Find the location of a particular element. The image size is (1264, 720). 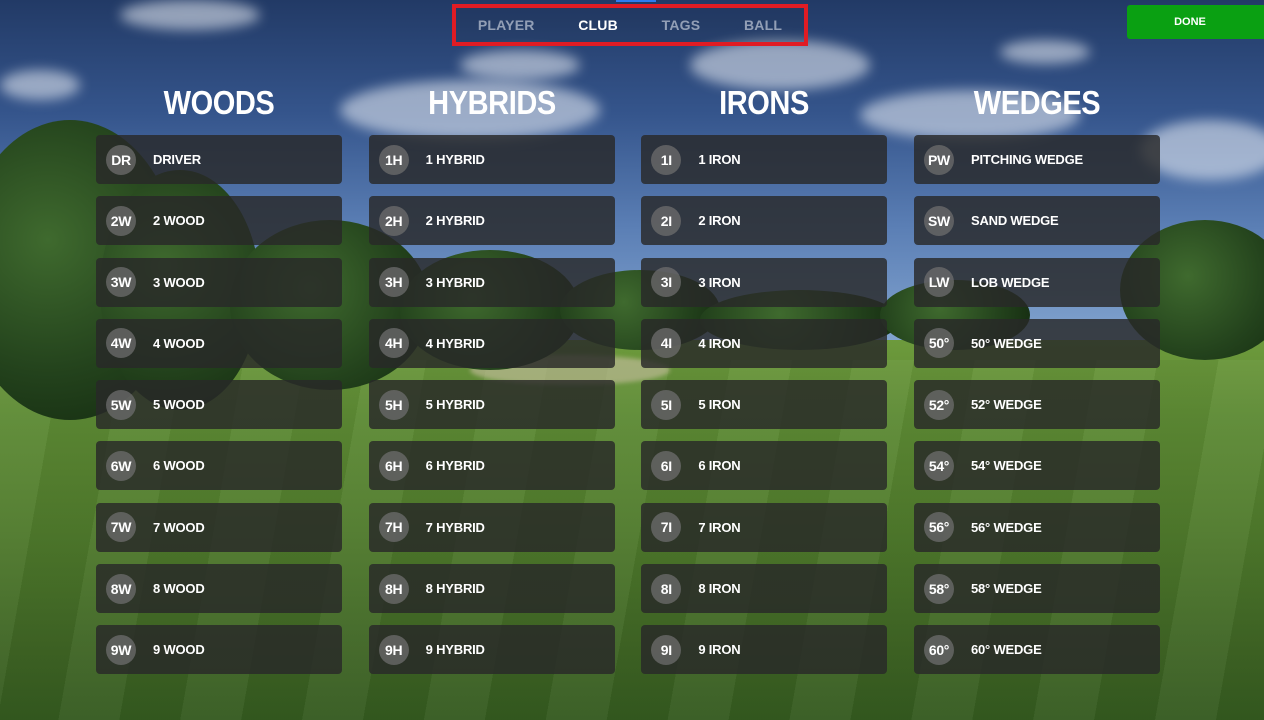

club-name: 1 HYBRID is located at coordinates (455, 159).